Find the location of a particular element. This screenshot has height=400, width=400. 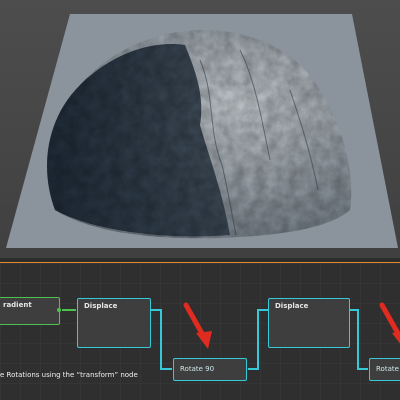

gradient-output-port is located at coordinates (59, 310).